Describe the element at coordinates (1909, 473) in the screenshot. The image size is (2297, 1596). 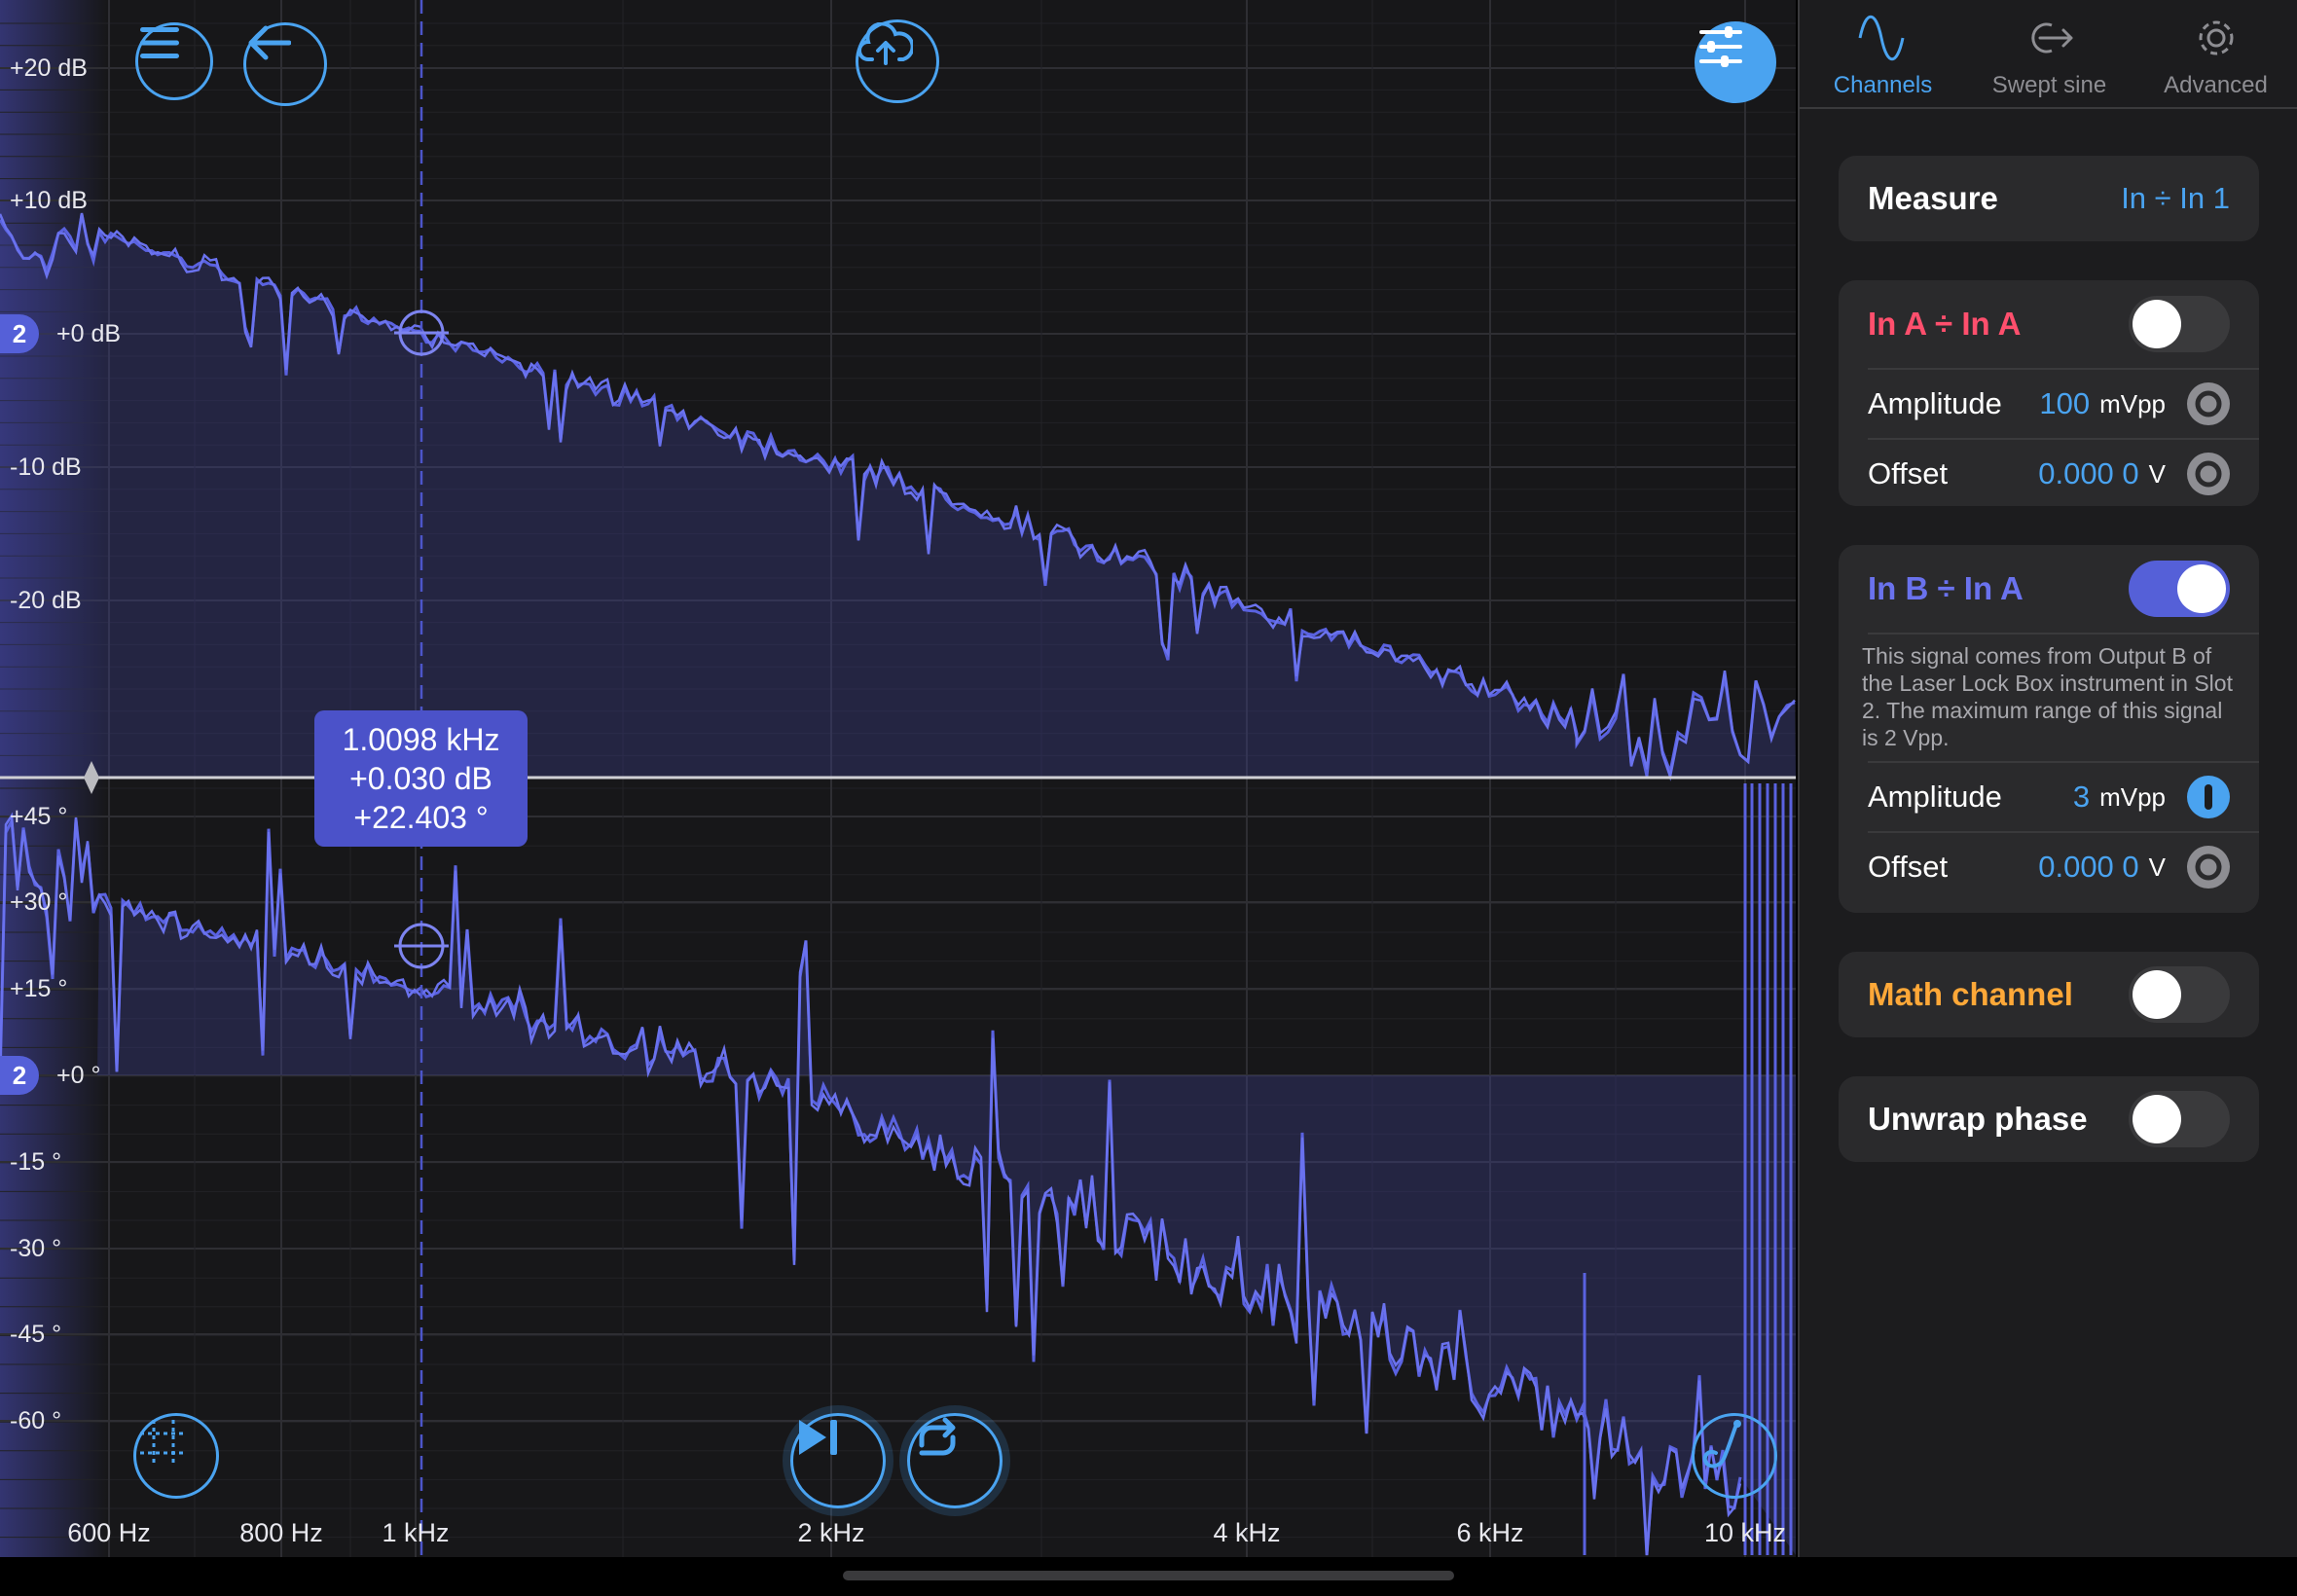
I see `in-a-offset-label: Offset` at that location.